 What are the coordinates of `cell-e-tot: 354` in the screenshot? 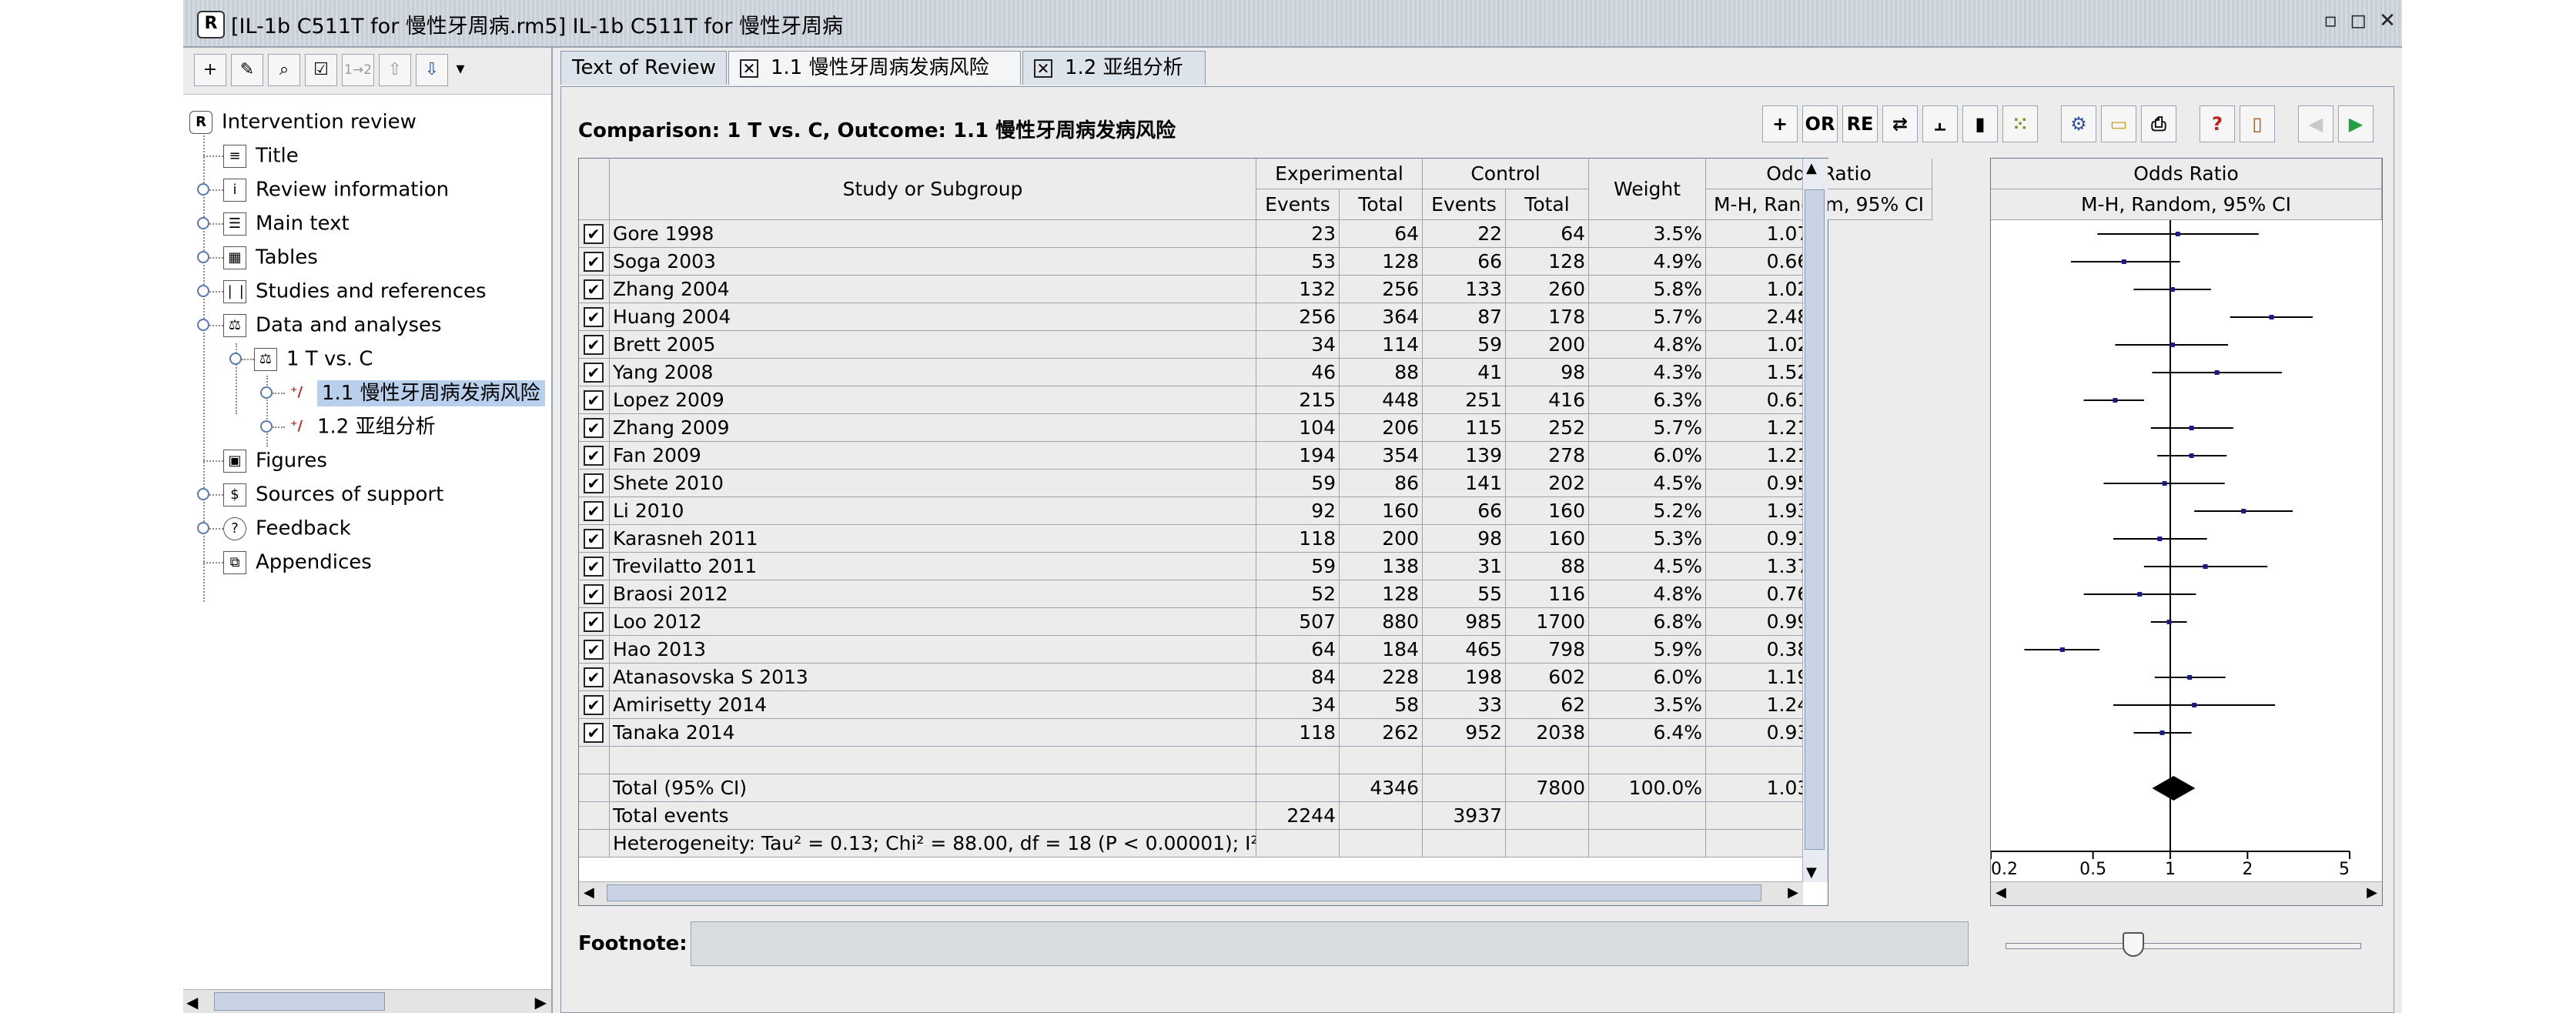 It's located at (1381, 455).